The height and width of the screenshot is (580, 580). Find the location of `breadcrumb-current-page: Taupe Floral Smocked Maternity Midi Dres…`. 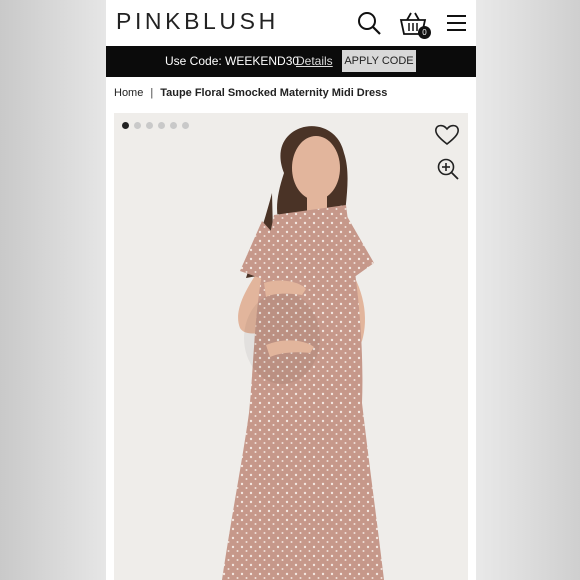

breadcrumb-current-page: Taupe Floral Smocked Maternity Midi Dres… is located at coordinates (274, 93).